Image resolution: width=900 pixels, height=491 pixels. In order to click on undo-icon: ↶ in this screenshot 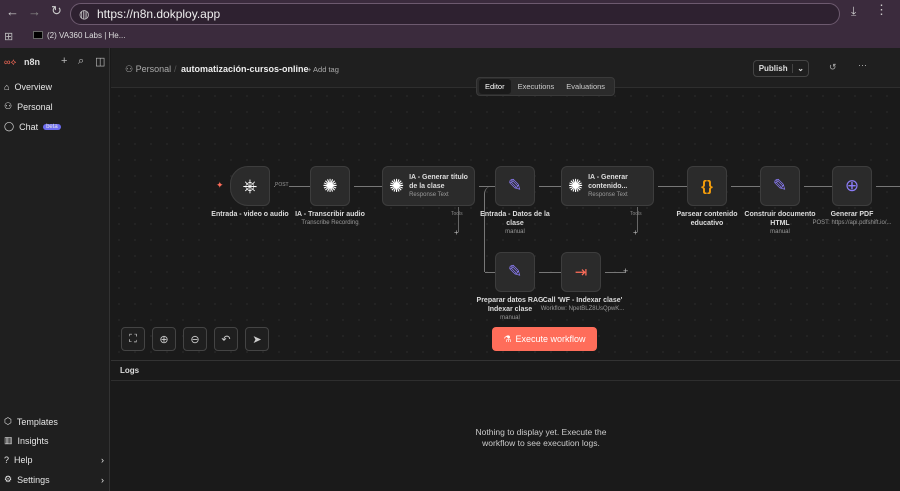, I will do `click(226, 339)`.